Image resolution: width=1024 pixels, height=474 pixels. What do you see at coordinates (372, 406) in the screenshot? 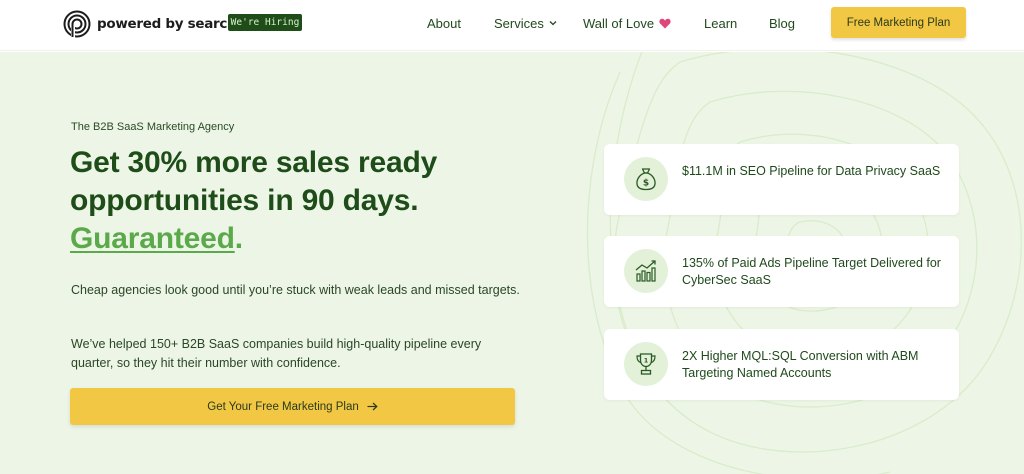
I see `arrow-right-icon` at bounding box center [372, 406].